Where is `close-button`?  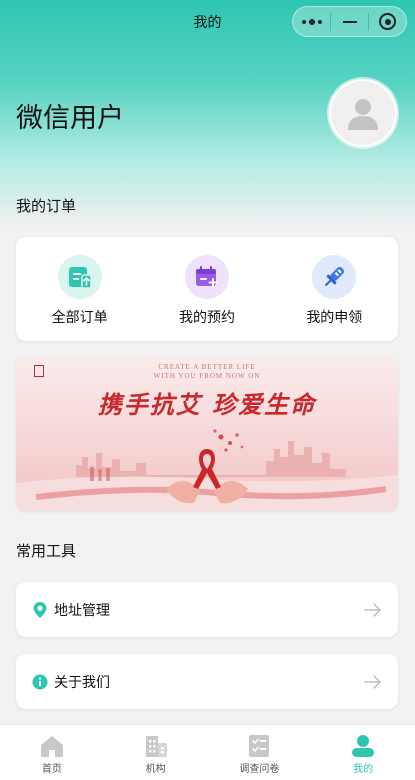 close-button is located at coordinates (387, 21).